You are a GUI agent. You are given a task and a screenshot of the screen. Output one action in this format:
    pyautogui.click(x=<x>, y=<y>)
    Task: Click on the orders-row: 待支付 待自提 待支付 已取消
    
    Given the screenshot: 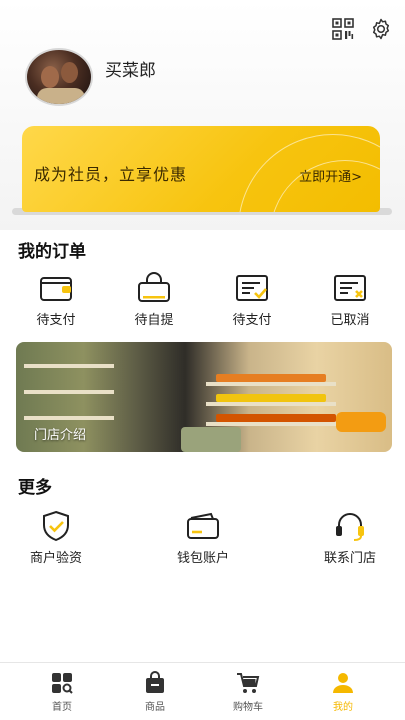 What is the action you would take?
    pyautogui.click(x=202, y=302)
    